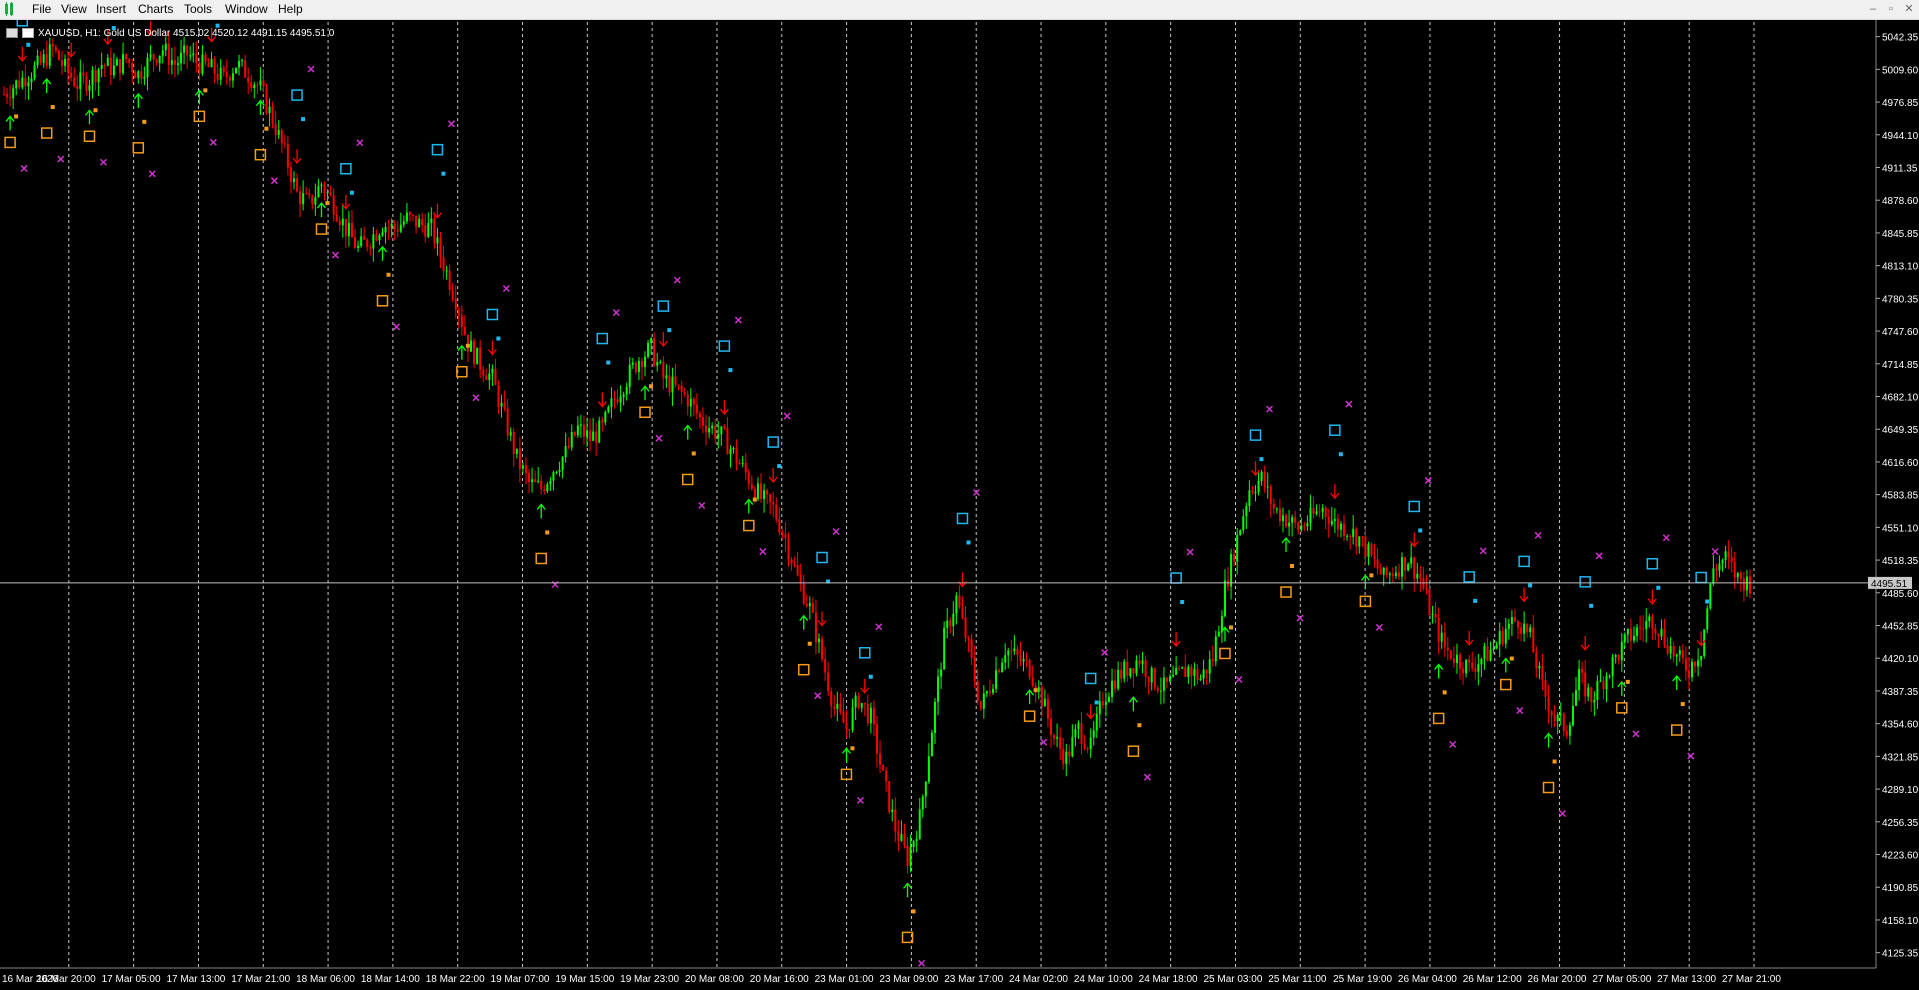 The width and height of the screenshot is (1919, 990). What do you see at coordinates (111, 9) in the screenshot?
I see `menu-insert: Insert` at bounding box center [111, 9].